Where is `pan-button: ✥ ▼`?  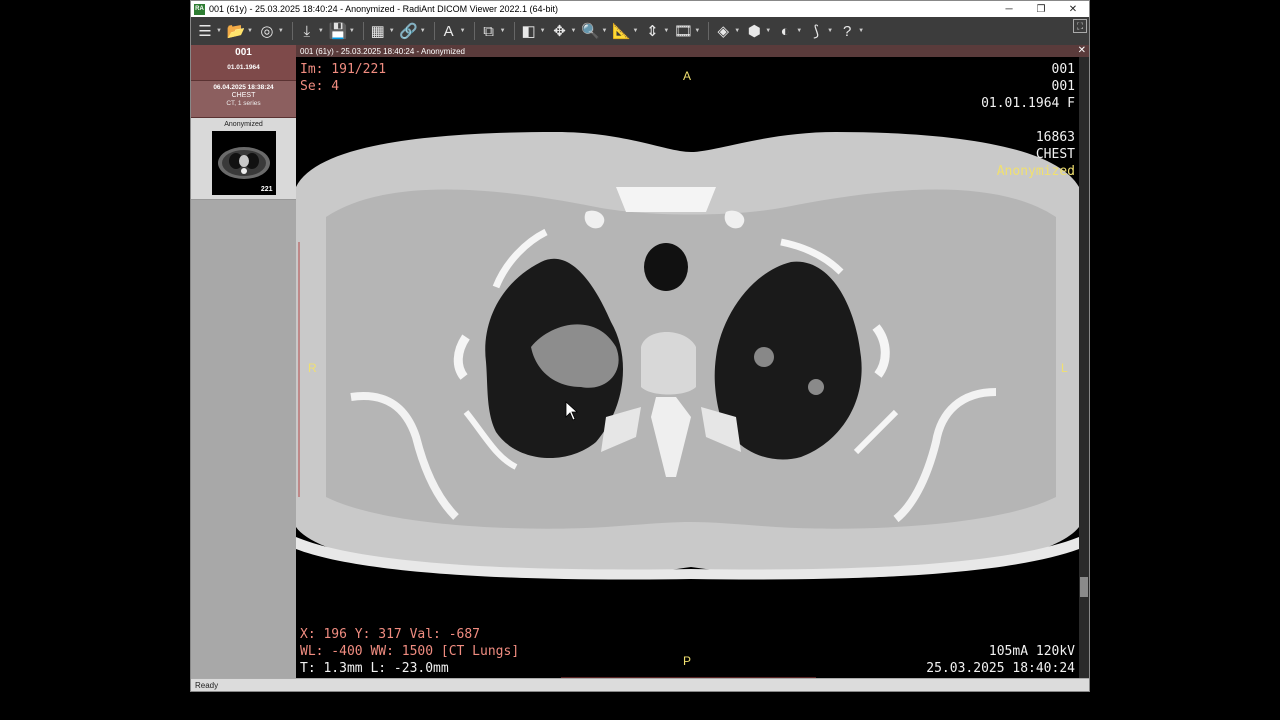 pan-button: ✥ ▼ is located at coordinates (563, 31).